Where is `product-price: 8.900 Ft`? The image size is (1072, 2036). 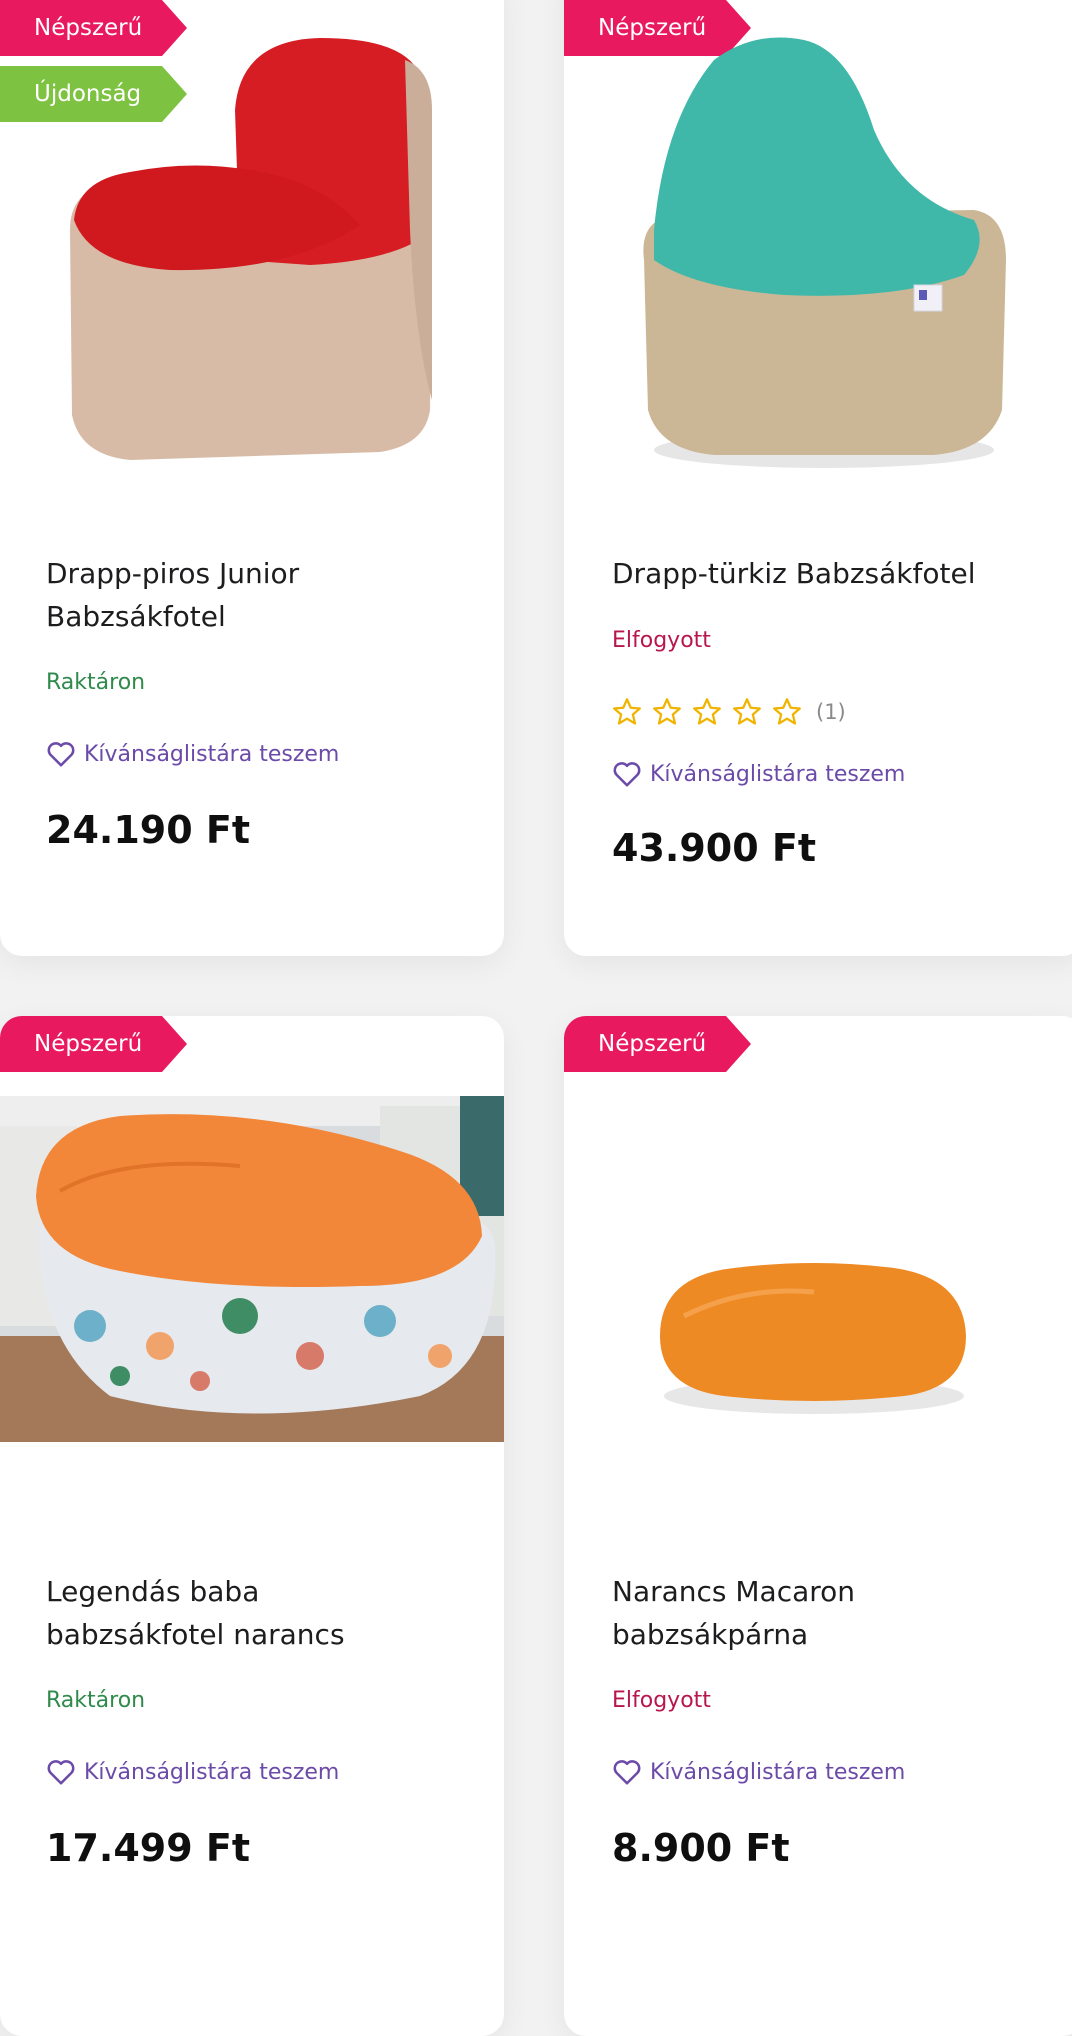 product-price: 8.900 Ft is located at coordinates (701, 1848).